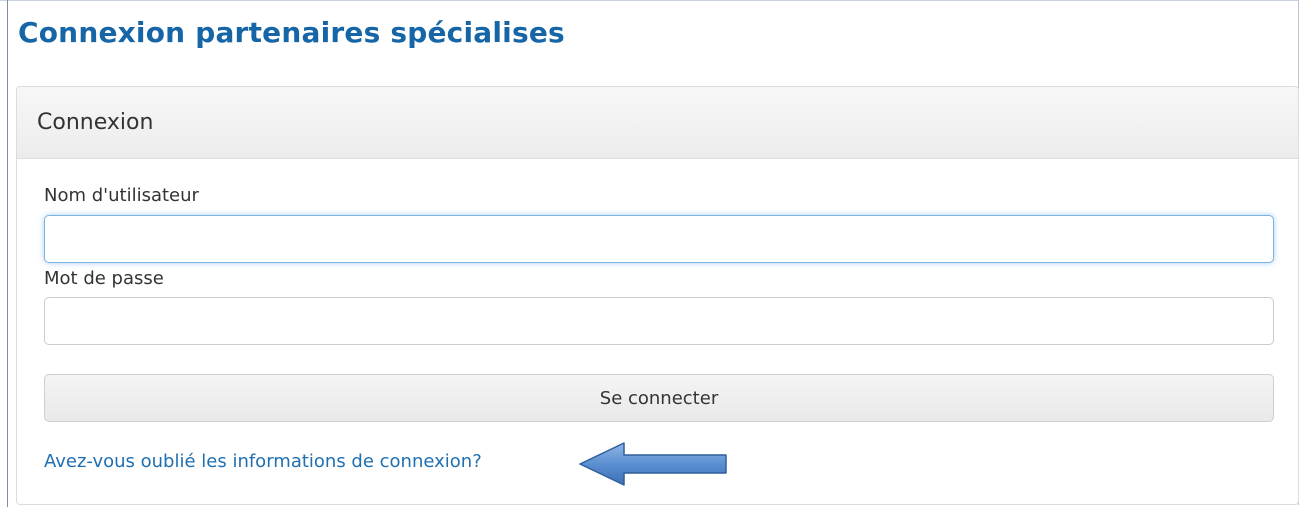 The height and width of the screenshot is (507, 1301). I want to click on login-panel-title: Connexion, so click(95, 122).